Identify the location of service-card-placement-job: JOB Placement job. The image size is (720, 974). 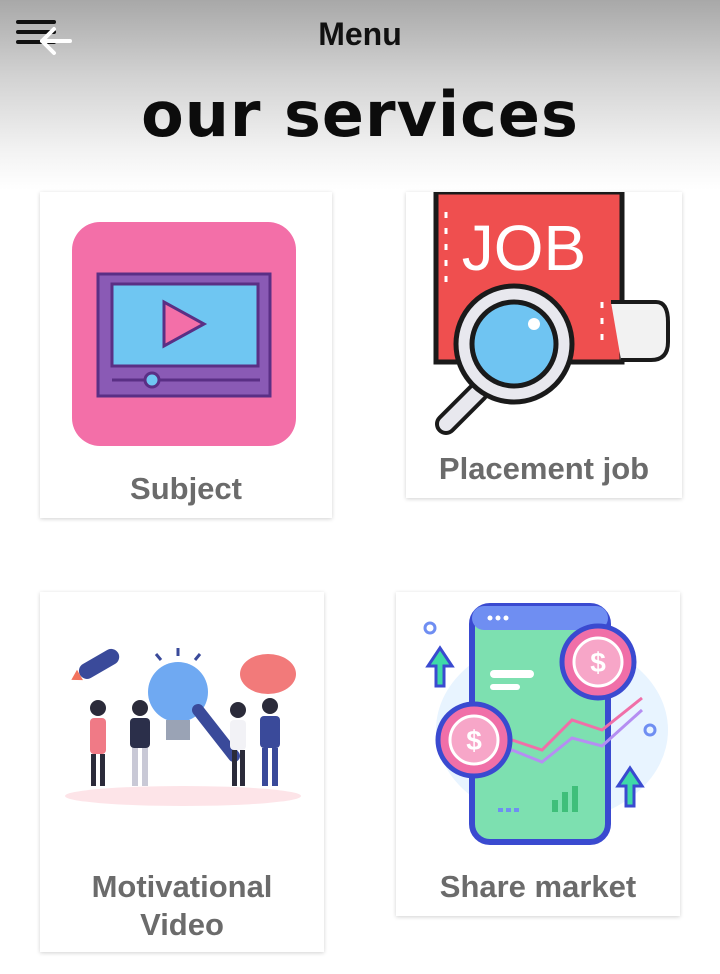
(544, 345).